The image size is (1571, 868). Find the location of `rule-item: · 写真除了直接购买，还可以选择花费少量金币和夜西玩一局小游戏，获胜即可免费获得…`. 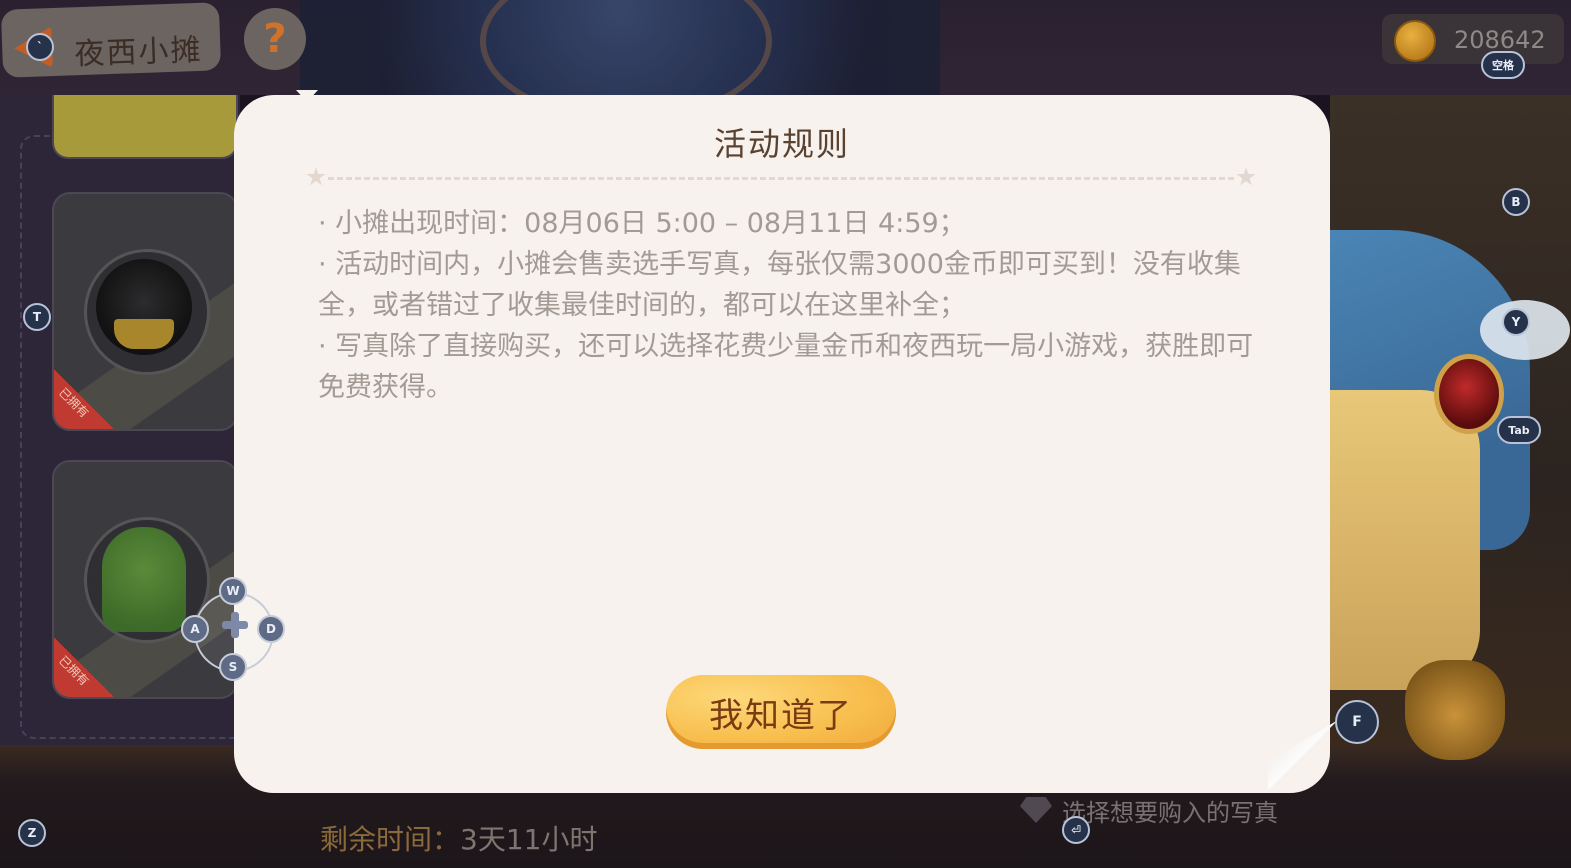

rule-item: · 写真除了直接购买，还可以选择花费少量金币和夜西玩一局小游戏，获胜即可免费获得… is located at coordinates (786, 367).